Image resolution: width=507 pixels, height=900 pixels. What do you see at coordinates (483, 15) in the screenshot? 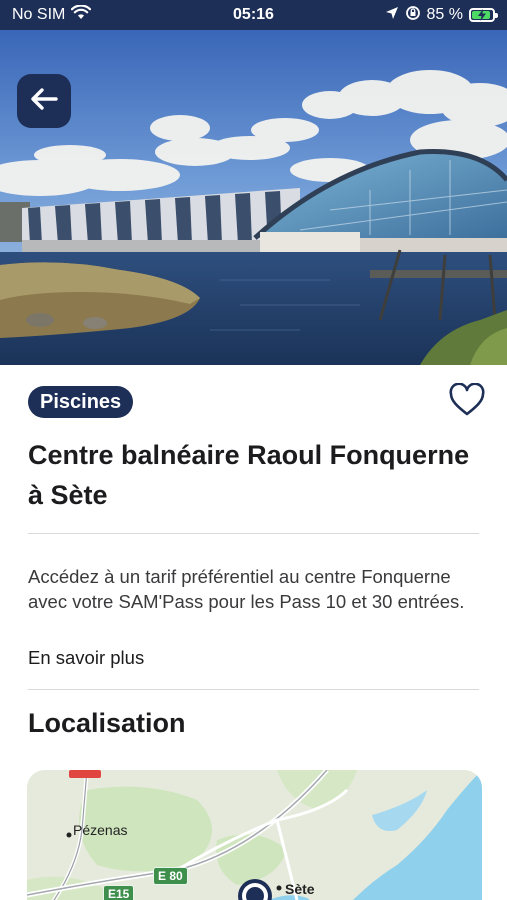
I see `battery-icon` at bounding box center [483, 15].